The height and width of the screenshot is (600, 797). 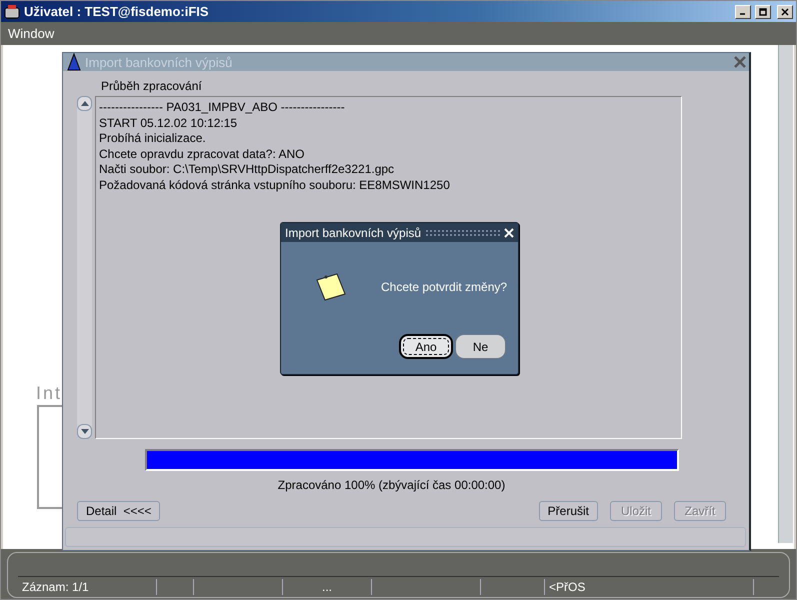 I want to click on log-line: Chcete opravdu zpracovat data?: ANO, so click(x=202, y=154).